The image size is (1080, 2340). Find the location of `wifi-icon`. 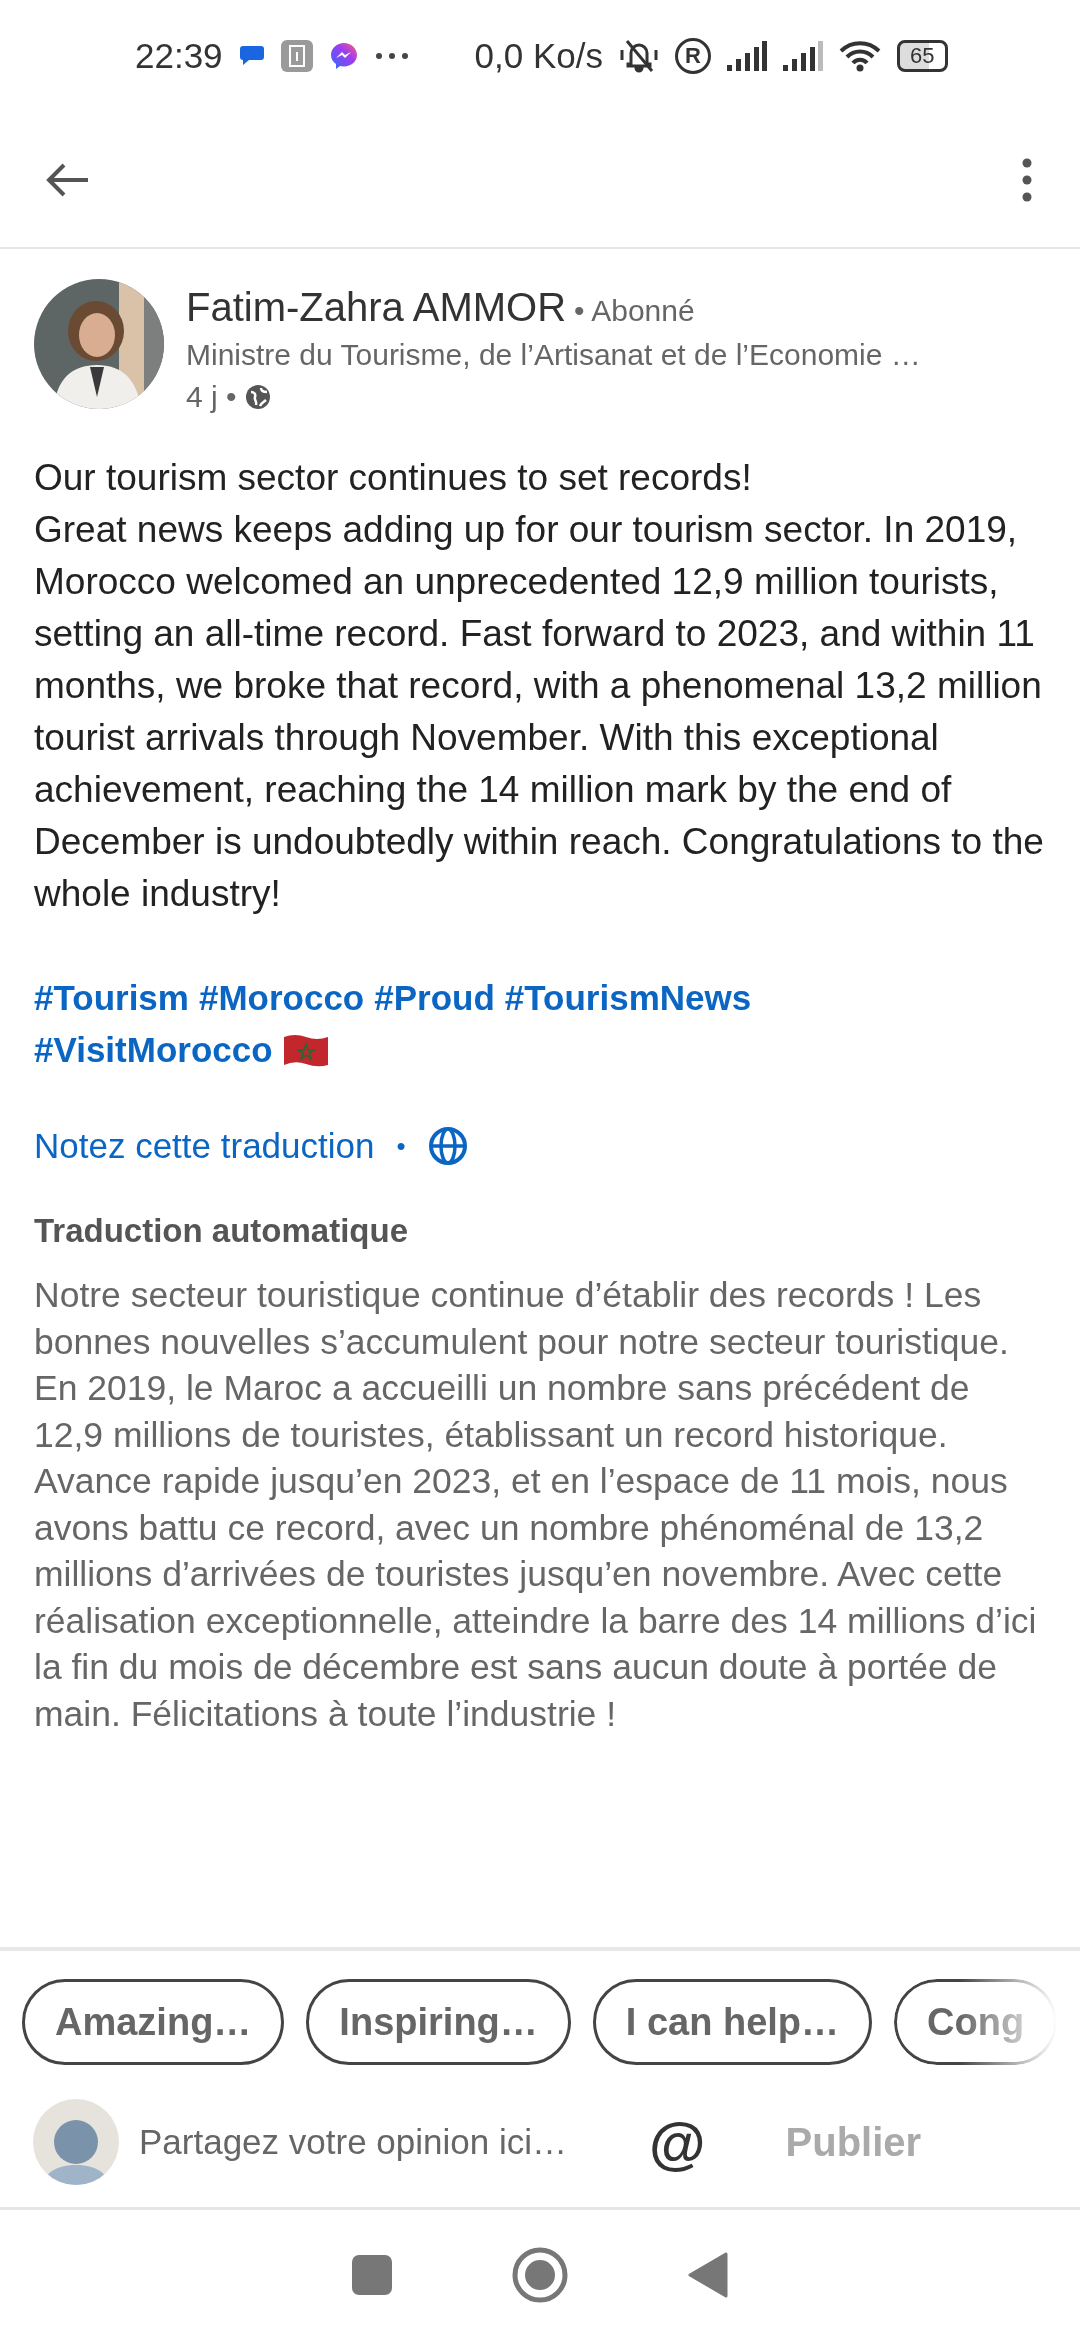

wifi-icon is located at coordinates (860, 56).